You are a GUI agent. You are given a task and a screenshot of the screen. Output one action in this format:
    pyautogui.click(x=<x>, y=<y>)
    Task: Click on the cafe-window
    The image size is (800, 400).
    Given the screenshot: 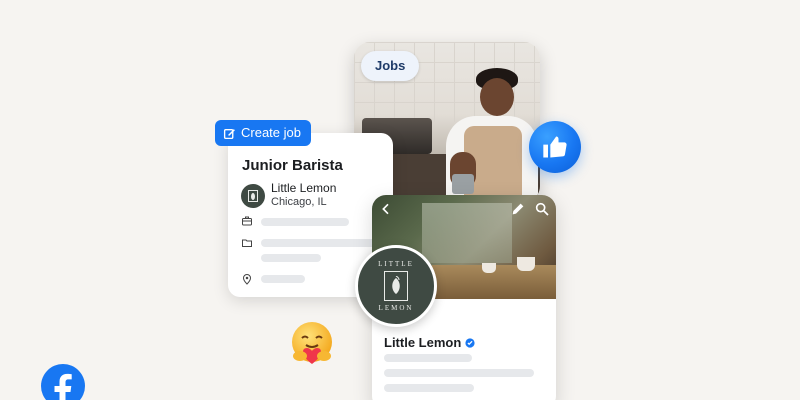 What is the action you would take?
    pyautogui.click(x=467, y=233)
    